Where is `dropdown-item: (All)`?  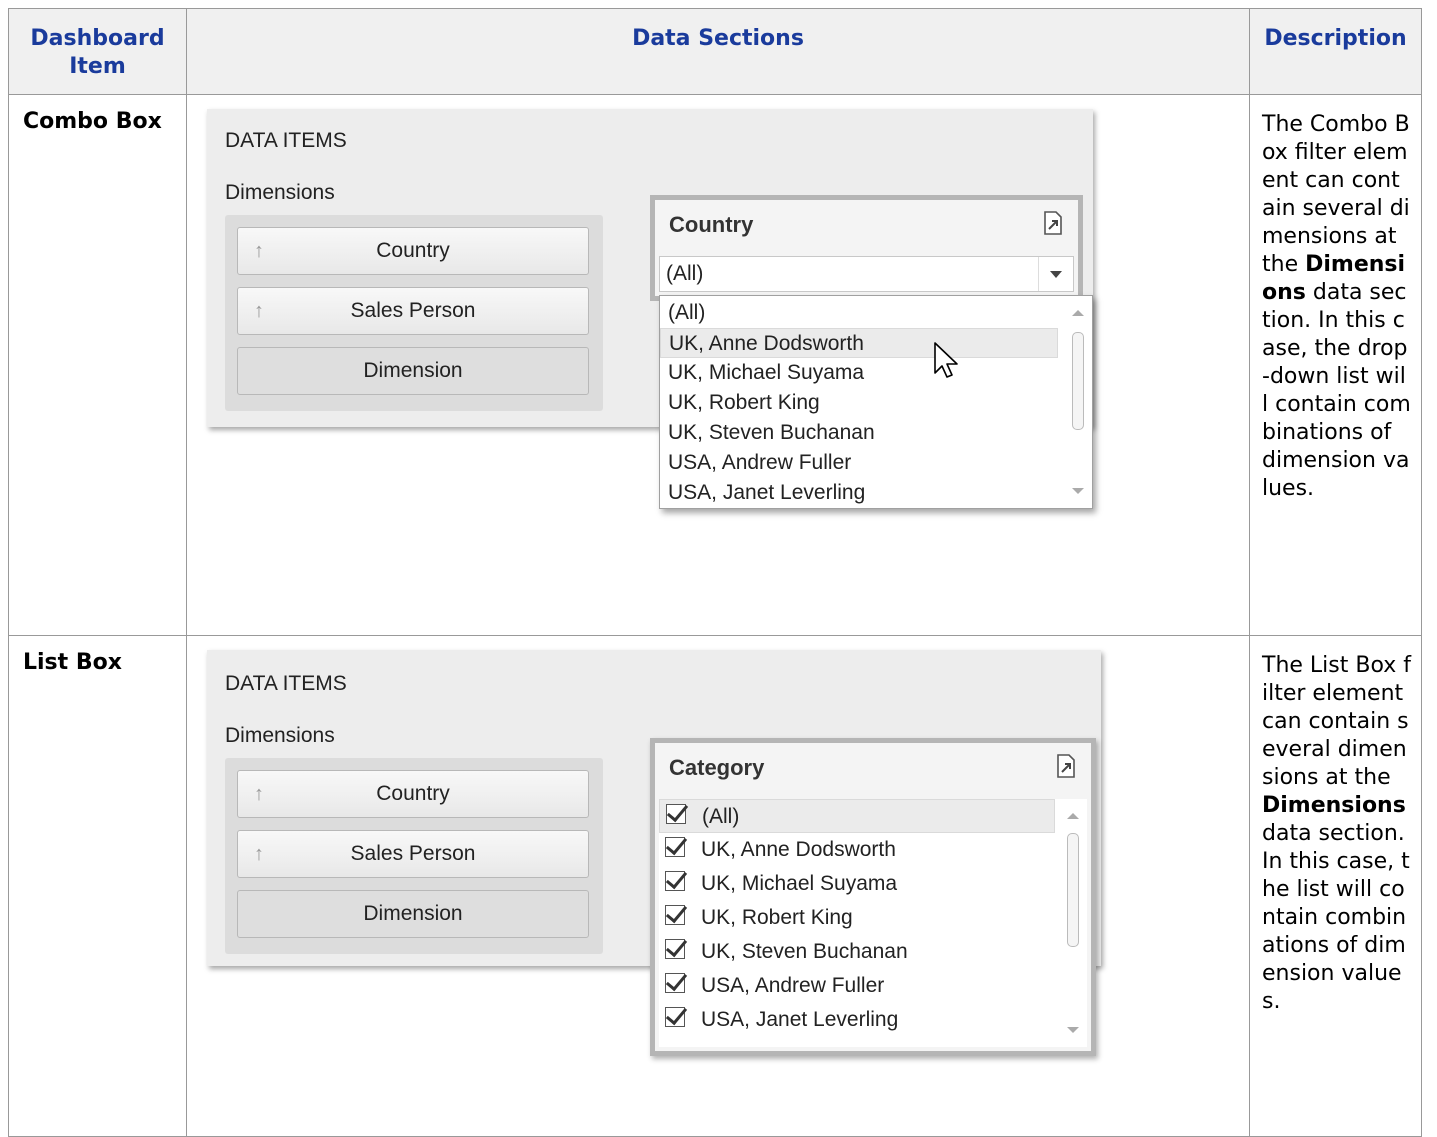 dropdown-item: (All) is located at coordinates (860, 313).